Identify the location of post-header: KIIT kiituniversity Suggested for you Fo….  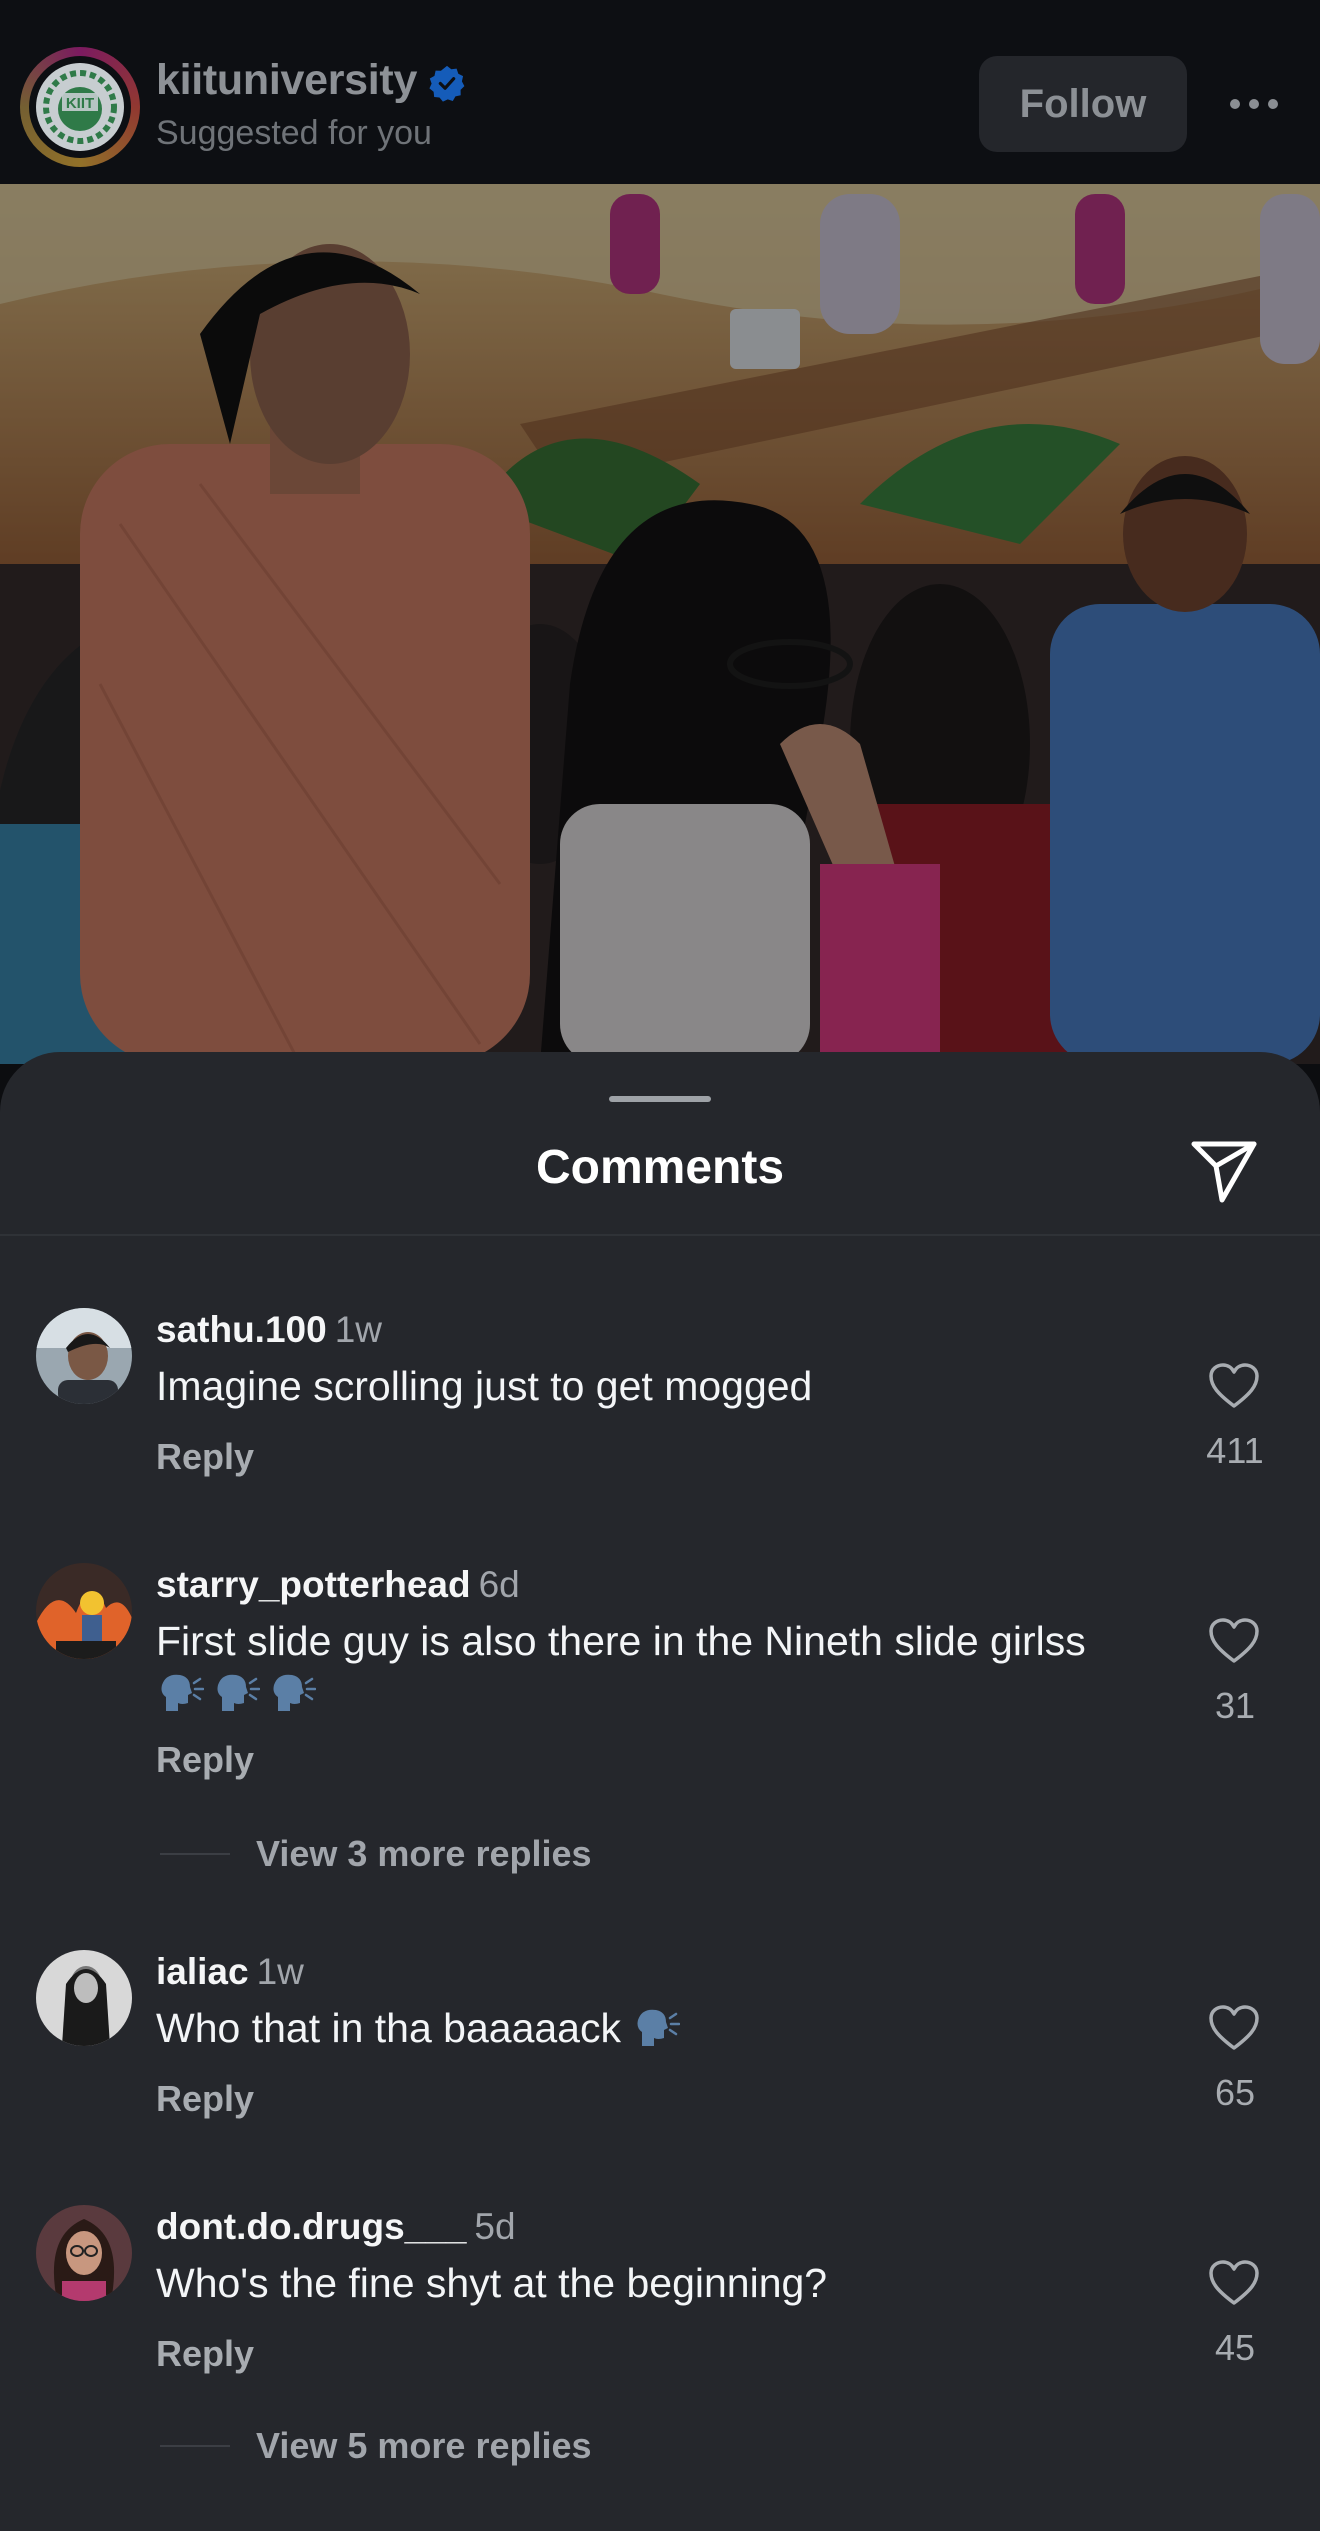
(660, 92).